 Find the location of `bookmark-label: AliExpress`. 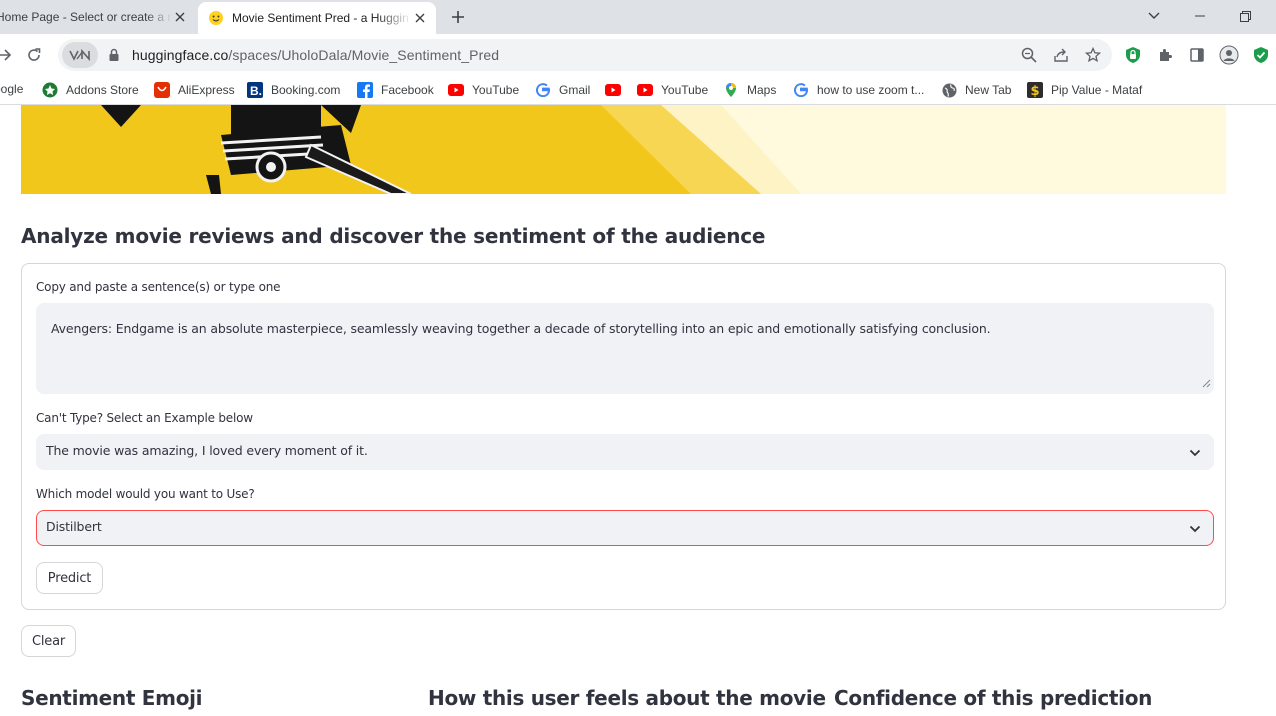

bookmark-label: AliExpress is located at coordinates (206, 90).